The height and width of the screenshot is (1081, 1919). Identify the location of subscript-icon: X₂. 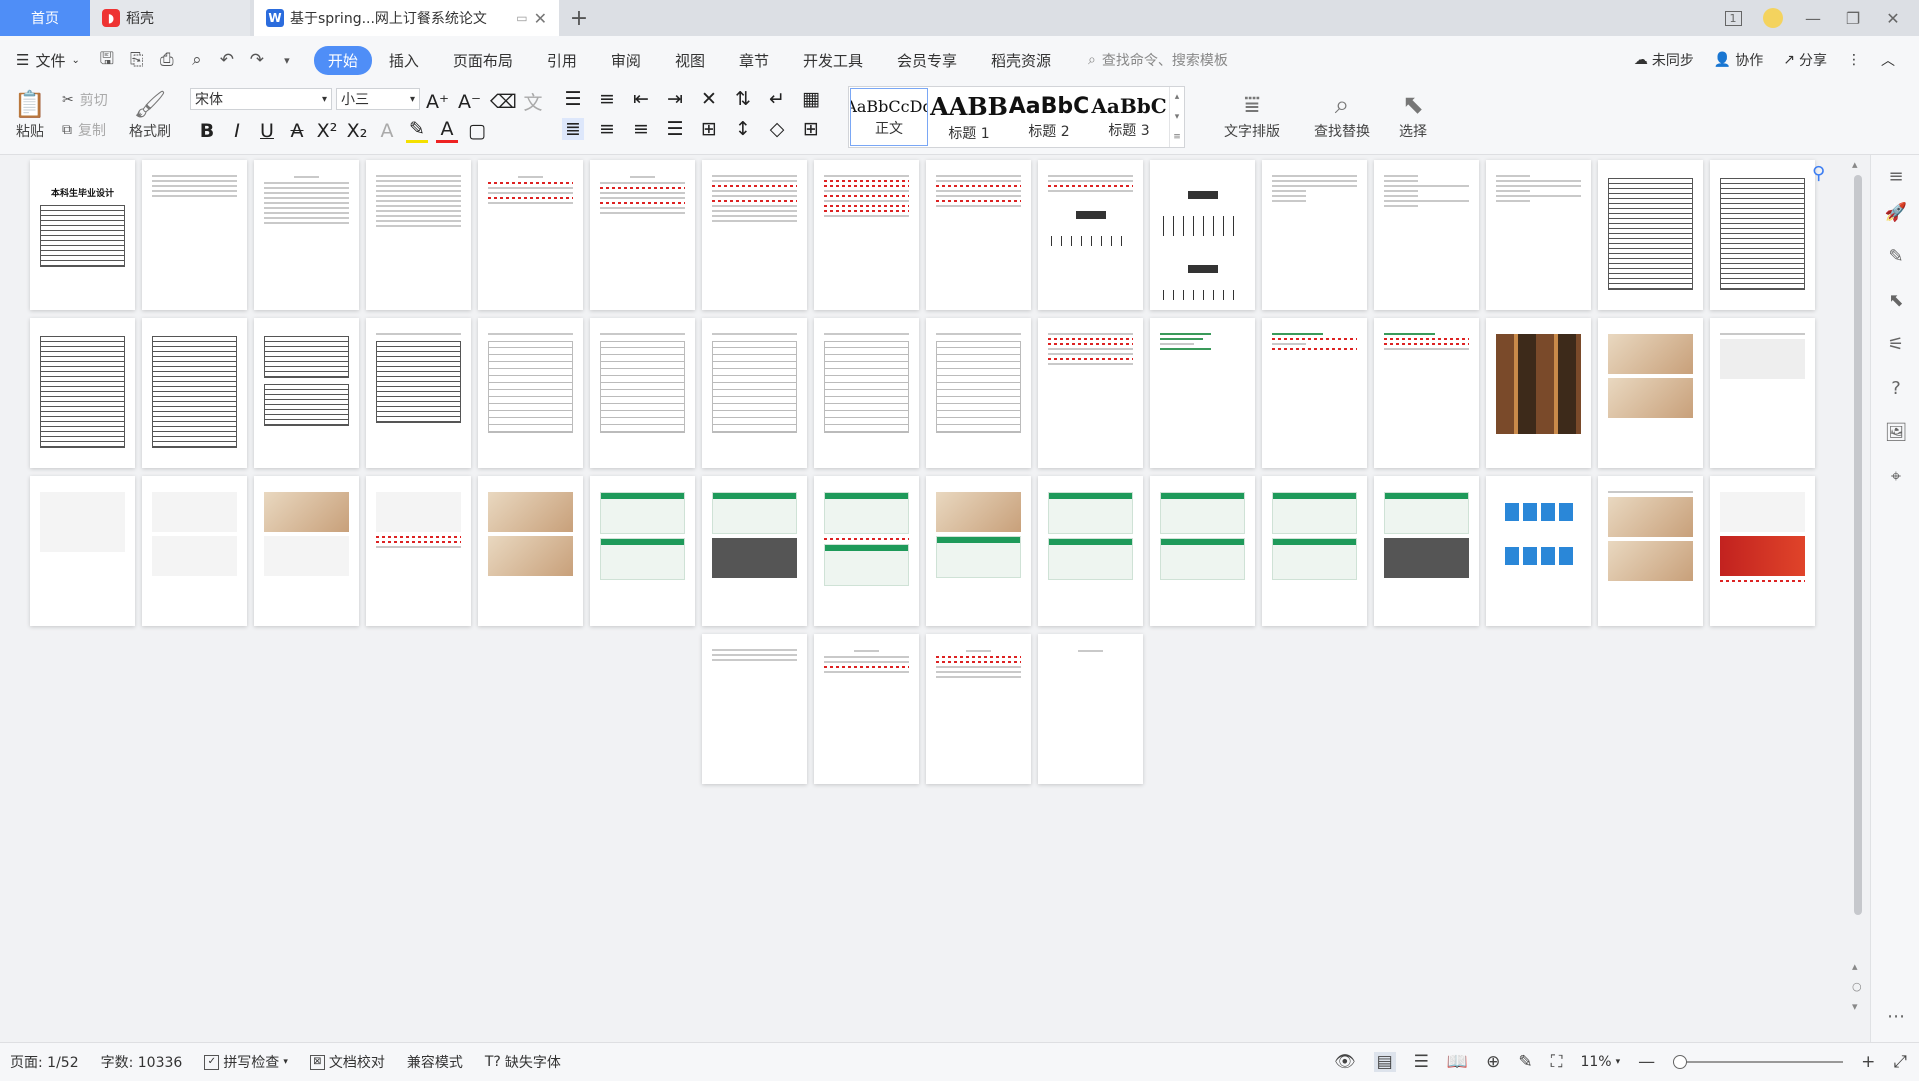
(357, 131).